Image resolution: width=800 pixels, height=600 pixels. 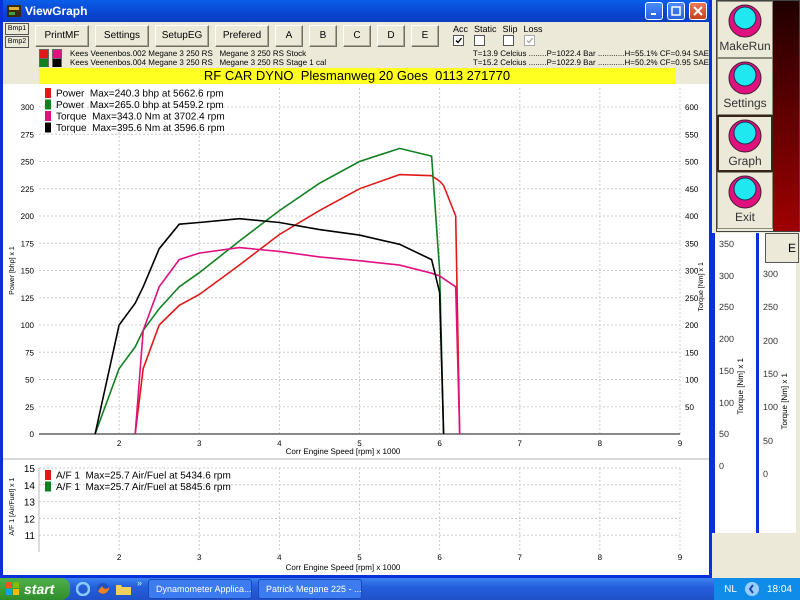 What do you see at coordinates (199, 62) in the screenshot?
I see `run-description: Kees Veenenbos.004 Megane 3 250 RS Megane 3 250 RS Stage 1 cal` at bounding box center [199, 62].